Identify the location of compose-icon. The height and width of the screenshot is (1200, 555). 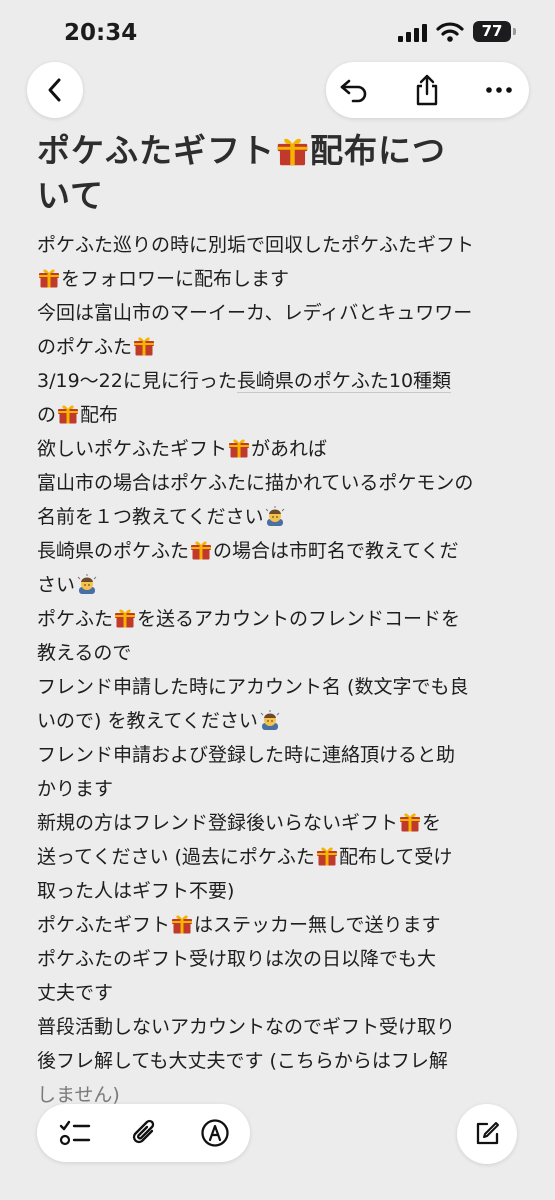
(487, 1133).